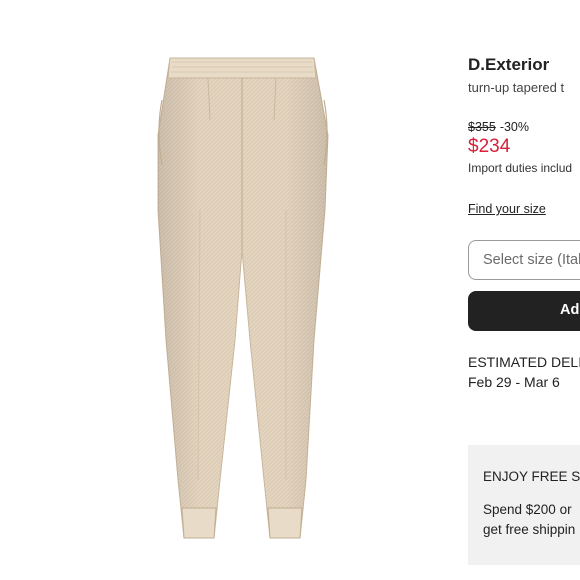  Describe the element at coordinates (520, 168) in the screenshot. I see `import-duties-note: Import duties includ` at that location.